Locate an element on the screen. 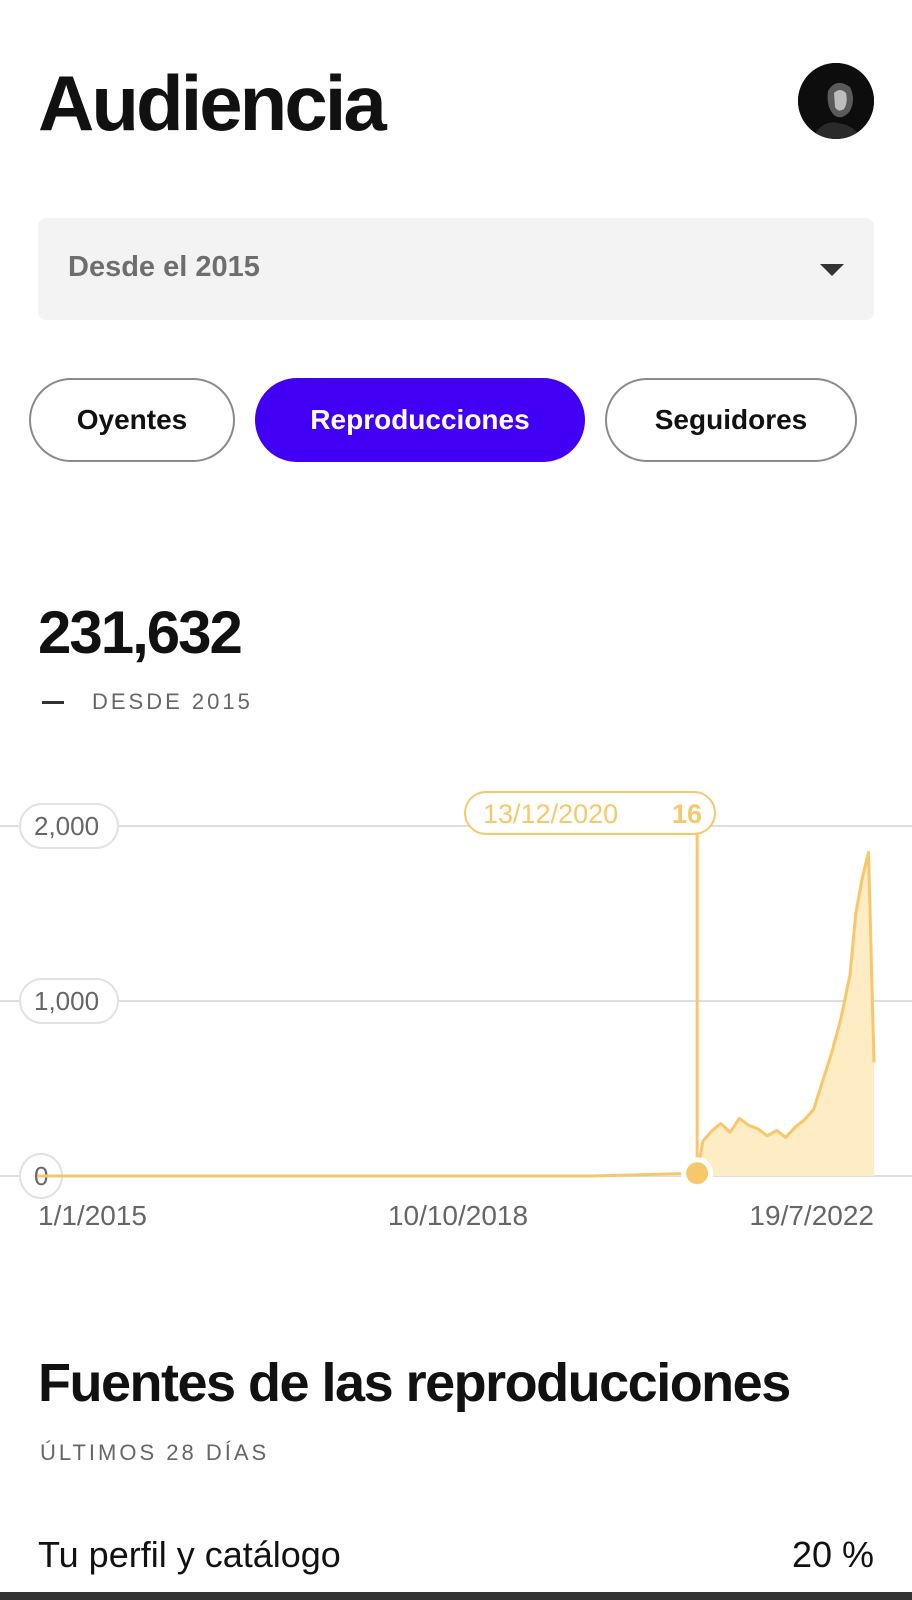 The width and height of the screenshot is (912, 1600). page-title: Audiencia is located at coordinates (212, 103).